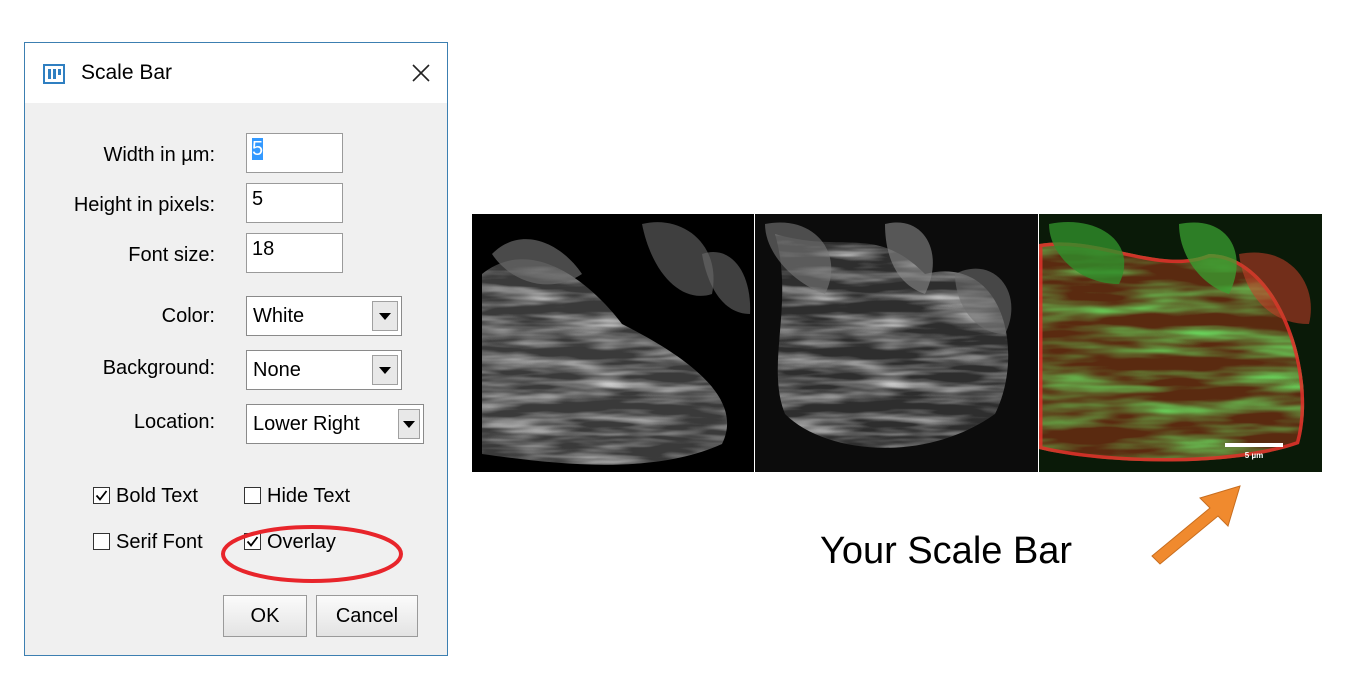 This screenshot has height=688, width=1350. I want to click on bold-text-checkbox: Bold Text, so click(145, 496).